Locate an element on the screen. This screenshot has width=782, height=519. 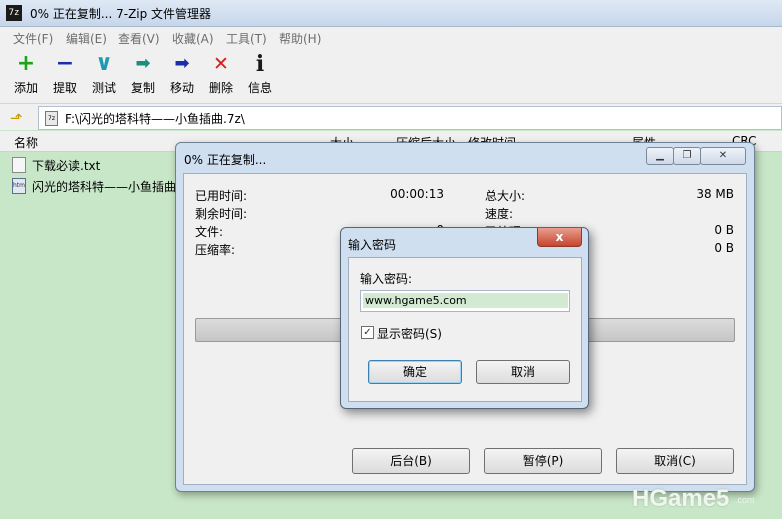
remaining-label: 剩余时间: is located at coordinates (221, 214).